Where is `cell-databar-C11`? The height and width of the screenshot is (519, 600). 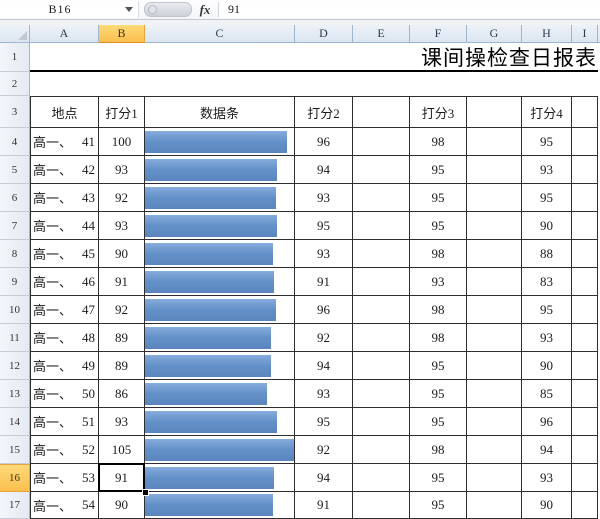 cell-databar-C11 is located at coordinates (220, 338).